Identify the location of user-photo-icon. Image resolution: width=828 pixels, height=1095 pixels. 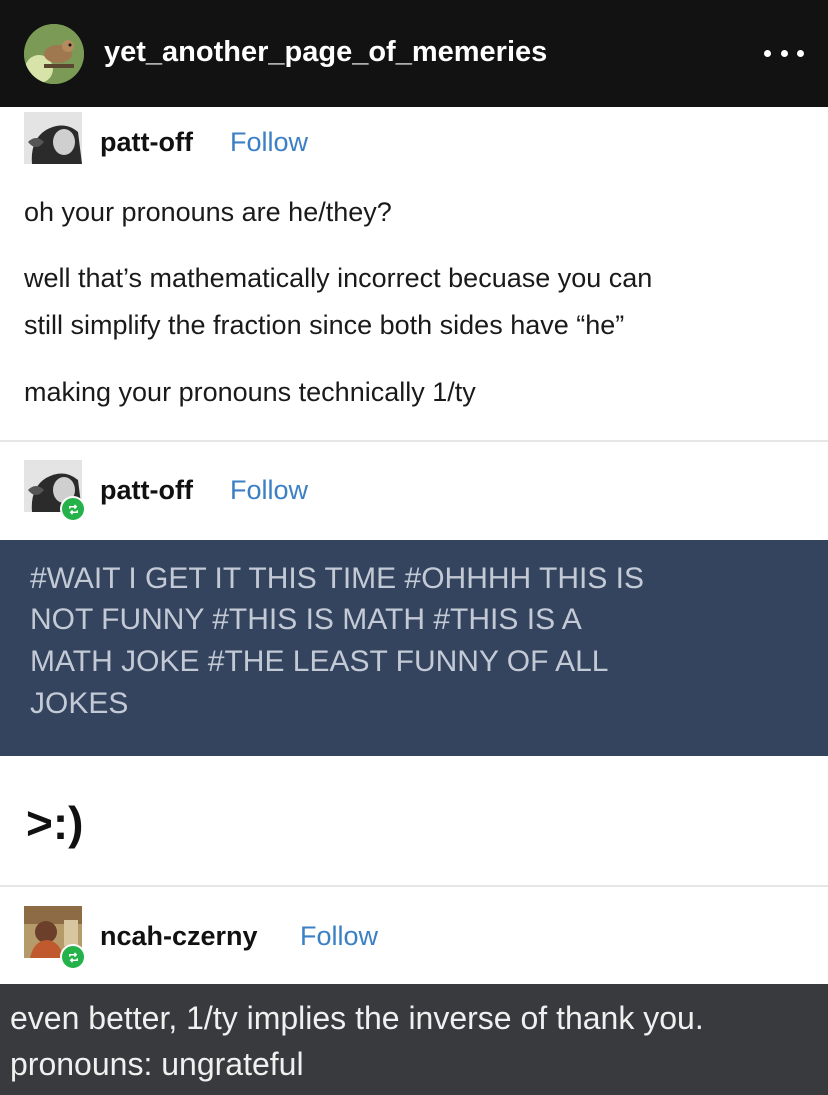
(53, 138).